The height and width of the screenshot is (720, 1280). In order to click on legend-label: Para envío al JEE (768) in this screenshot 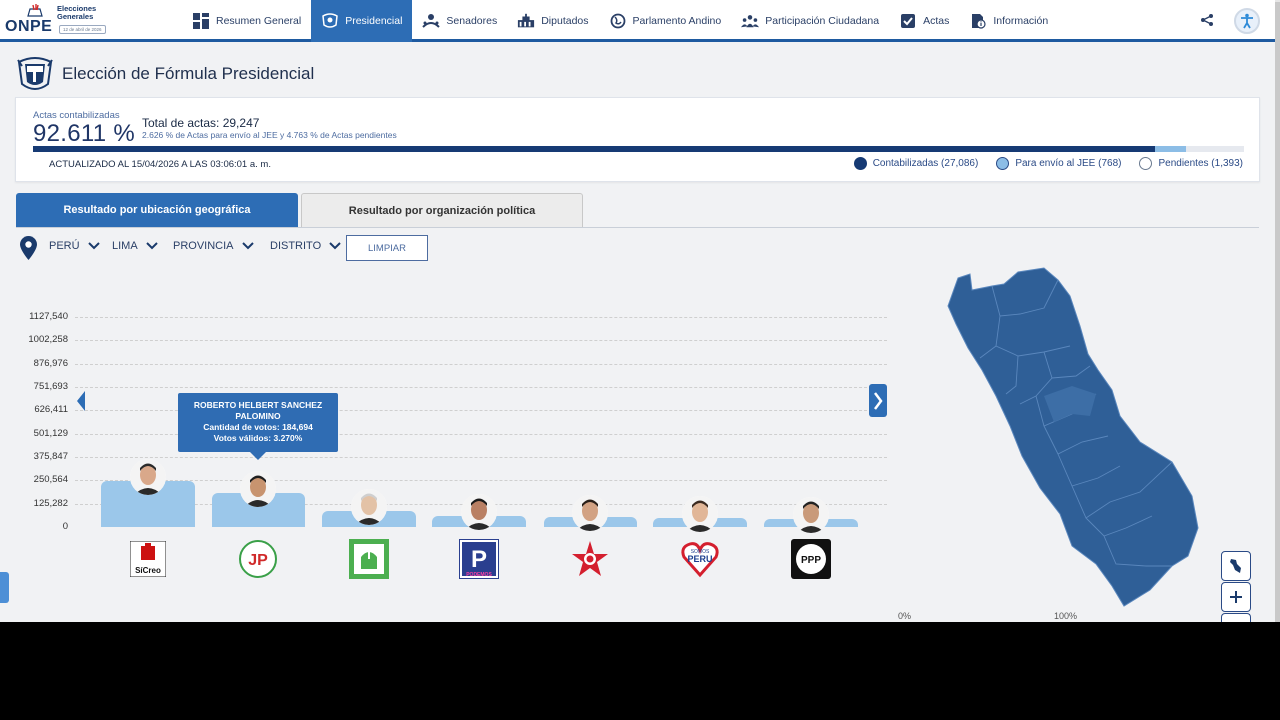, I will do `click(1068, 163)`.